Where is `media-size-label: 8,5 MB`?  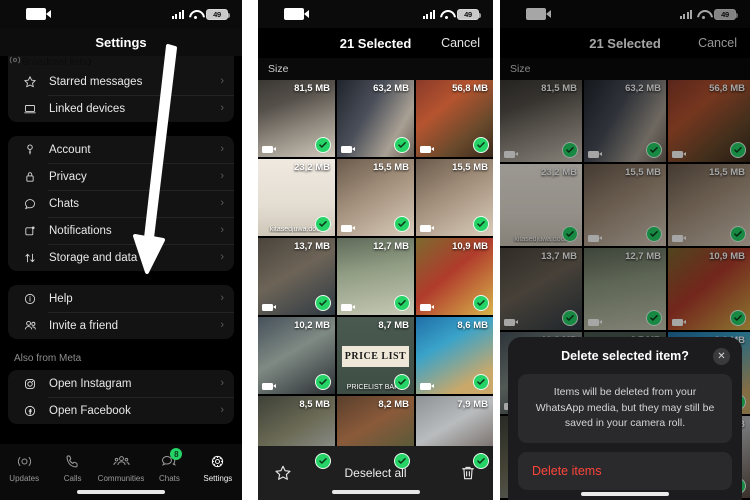
media-size-label: 8,5 MB is located at coordinates (314, 404).